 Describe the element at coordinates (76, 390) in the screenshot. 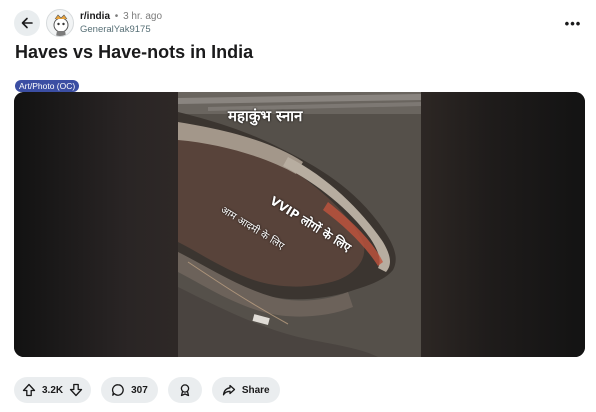

I see `downvote-icon` at that location.